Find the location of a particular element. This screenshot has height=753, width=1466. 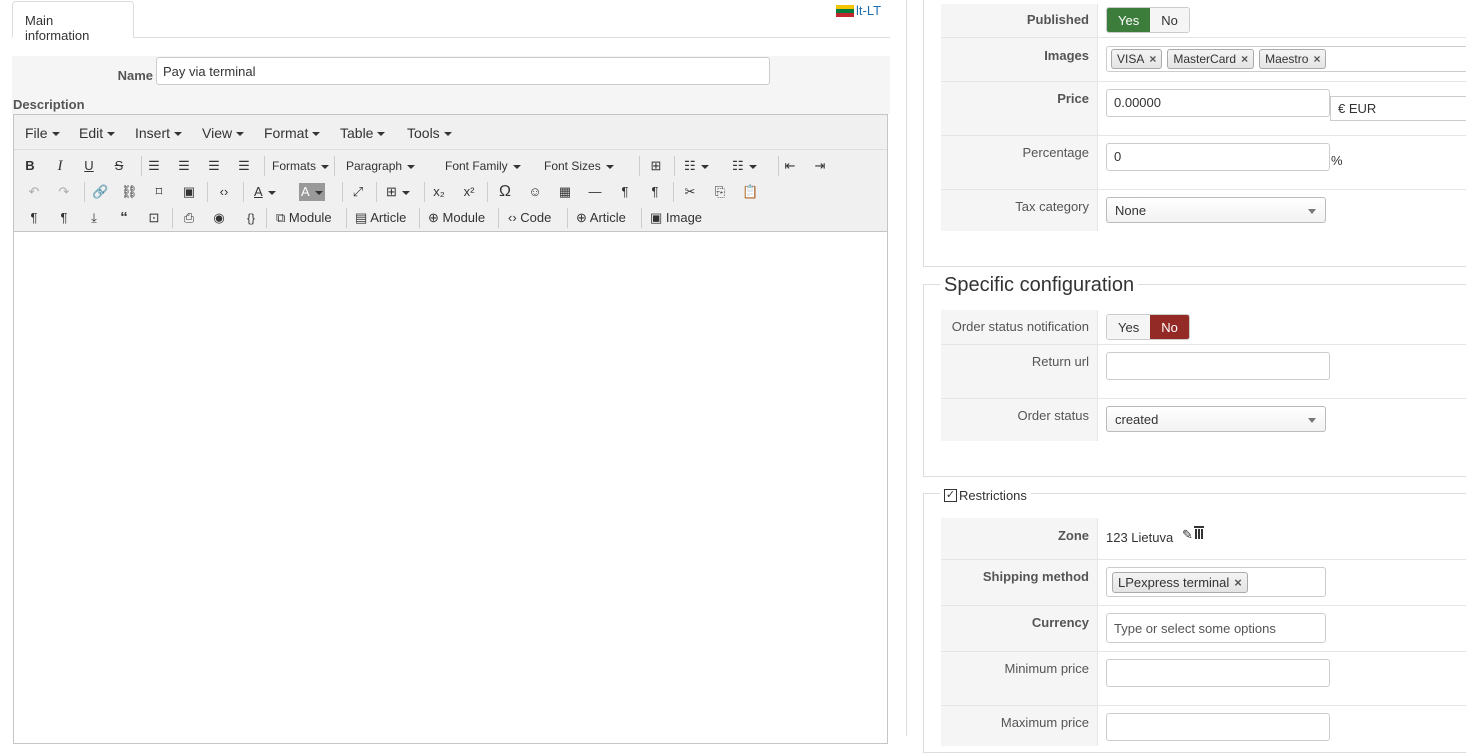

percentage-input: 0 is located at coordinates (1218, 157).